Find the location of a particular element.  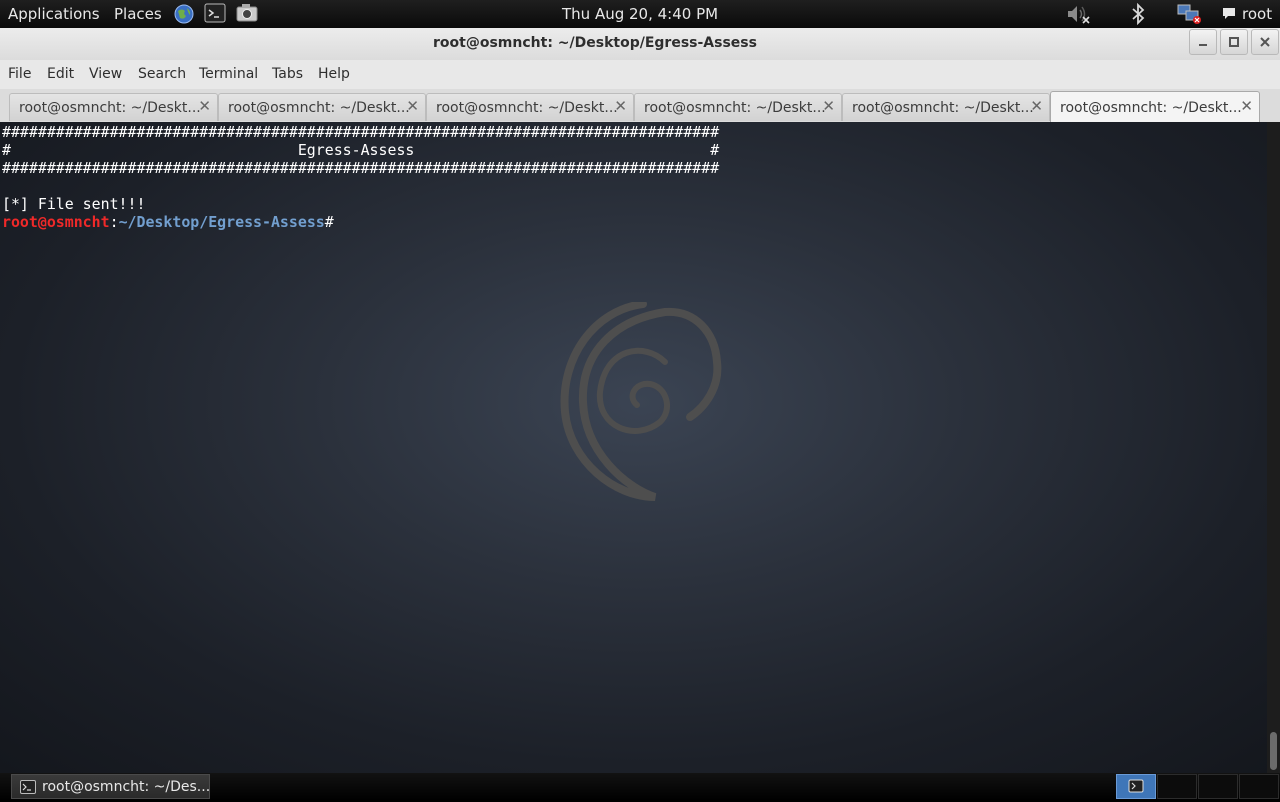

scrollbar-thumb is located at coordinates (1273, 751).